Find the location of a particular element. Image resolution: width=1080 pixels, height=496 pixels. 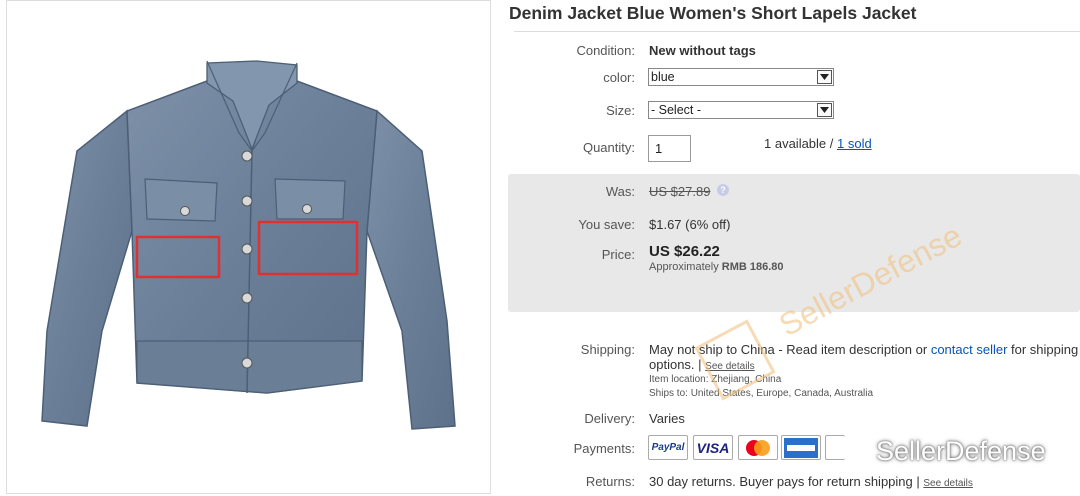

contact-seller-link: contact seller is located at coordinates (969, 349).